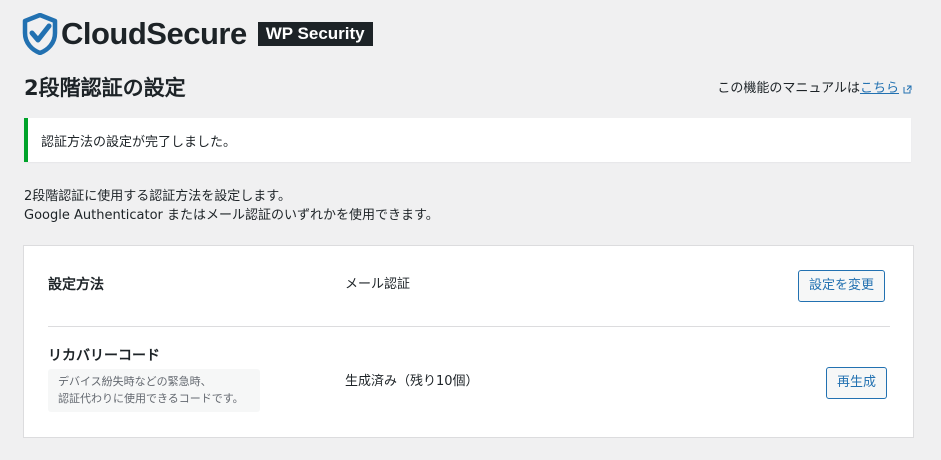 Image resolution: width=941 pixels, height=460 pixels. I want to click on page-title: 2段階認証の設定, so click(105, 88).